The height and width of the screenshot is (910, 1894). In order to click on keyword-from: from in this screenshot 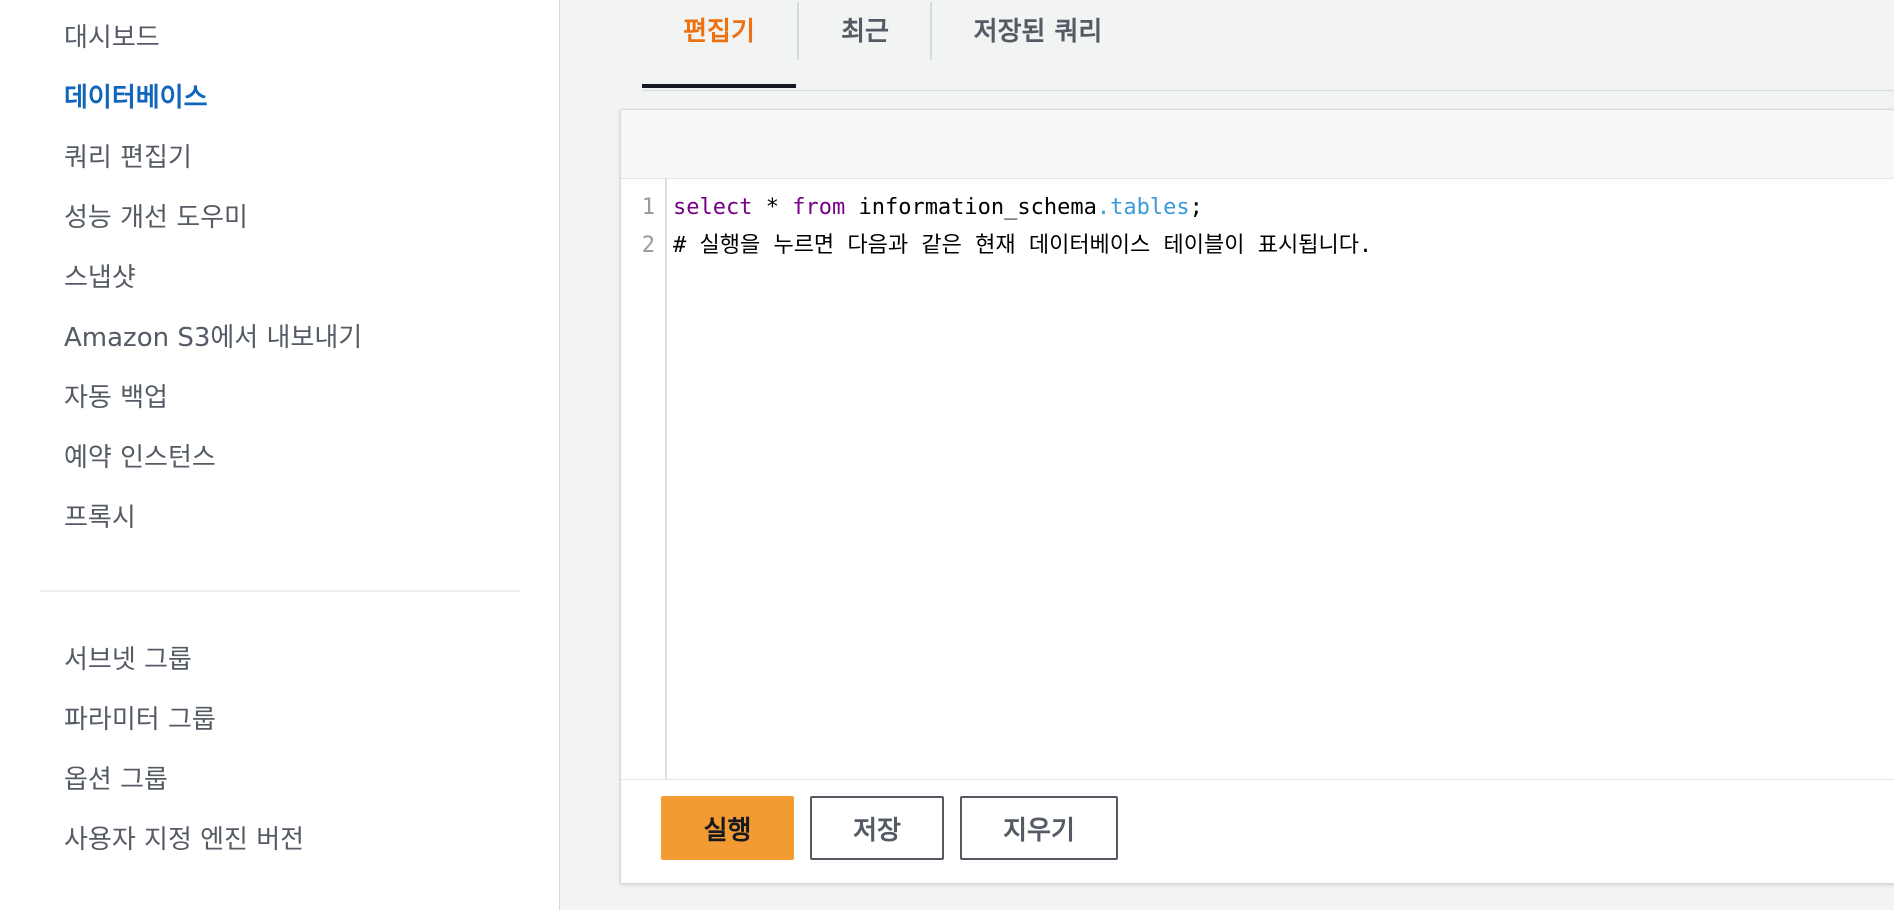, I will do `click(819, 207)`.